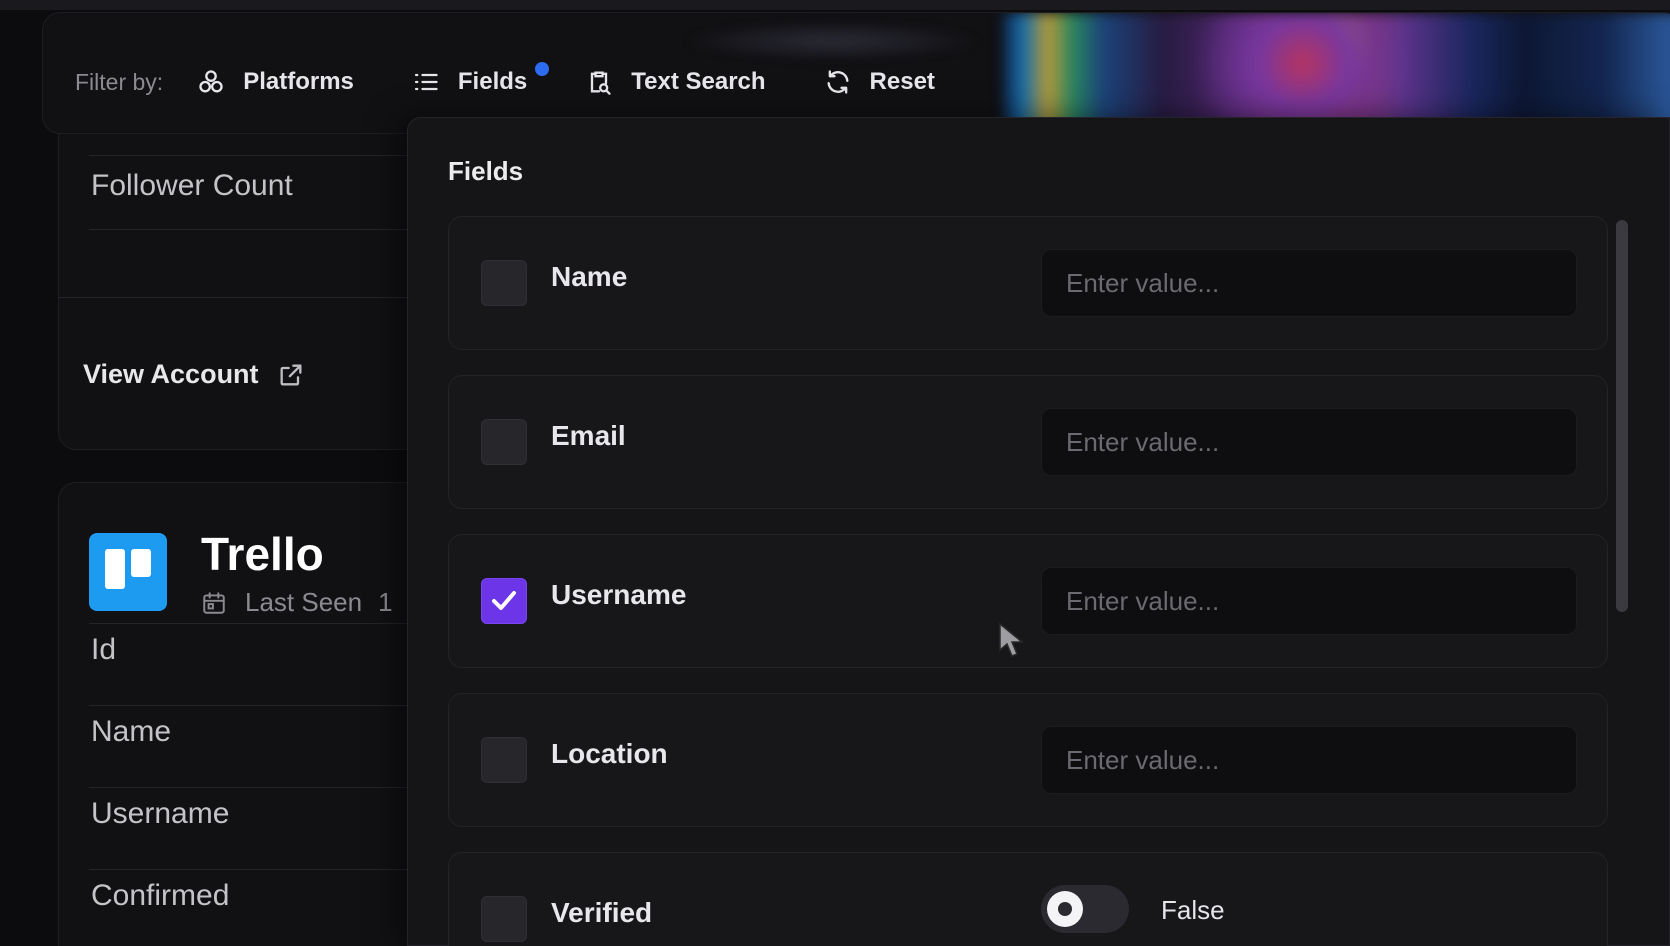  What do you see at coordinates (1085, 909) in the screenshot?
I see `verified-toggle` at bounding box center [1085, 909].